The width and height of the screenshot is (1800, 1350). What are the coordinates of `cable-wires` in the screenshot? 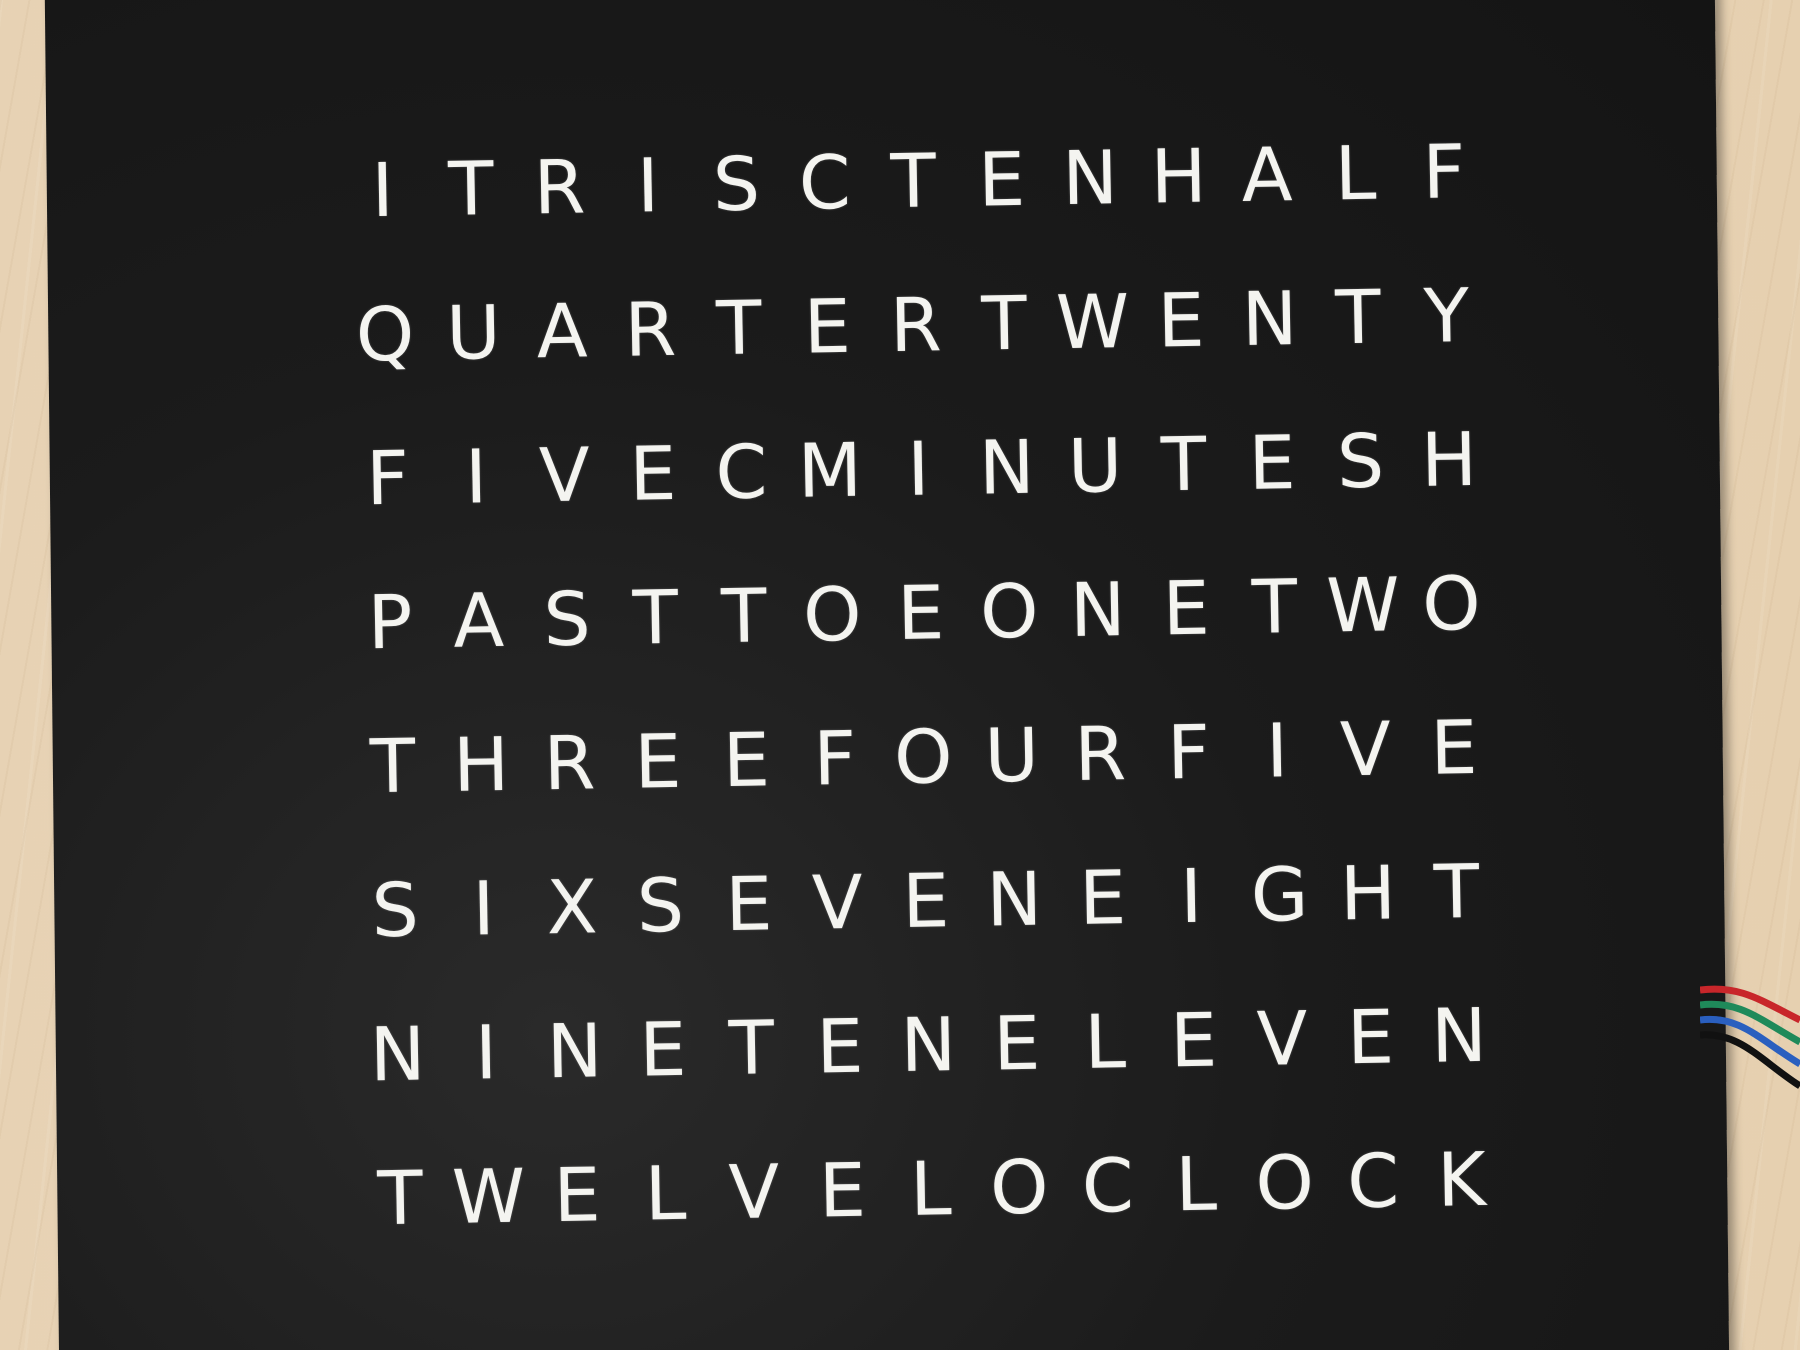 It's located at (1750, 1037).